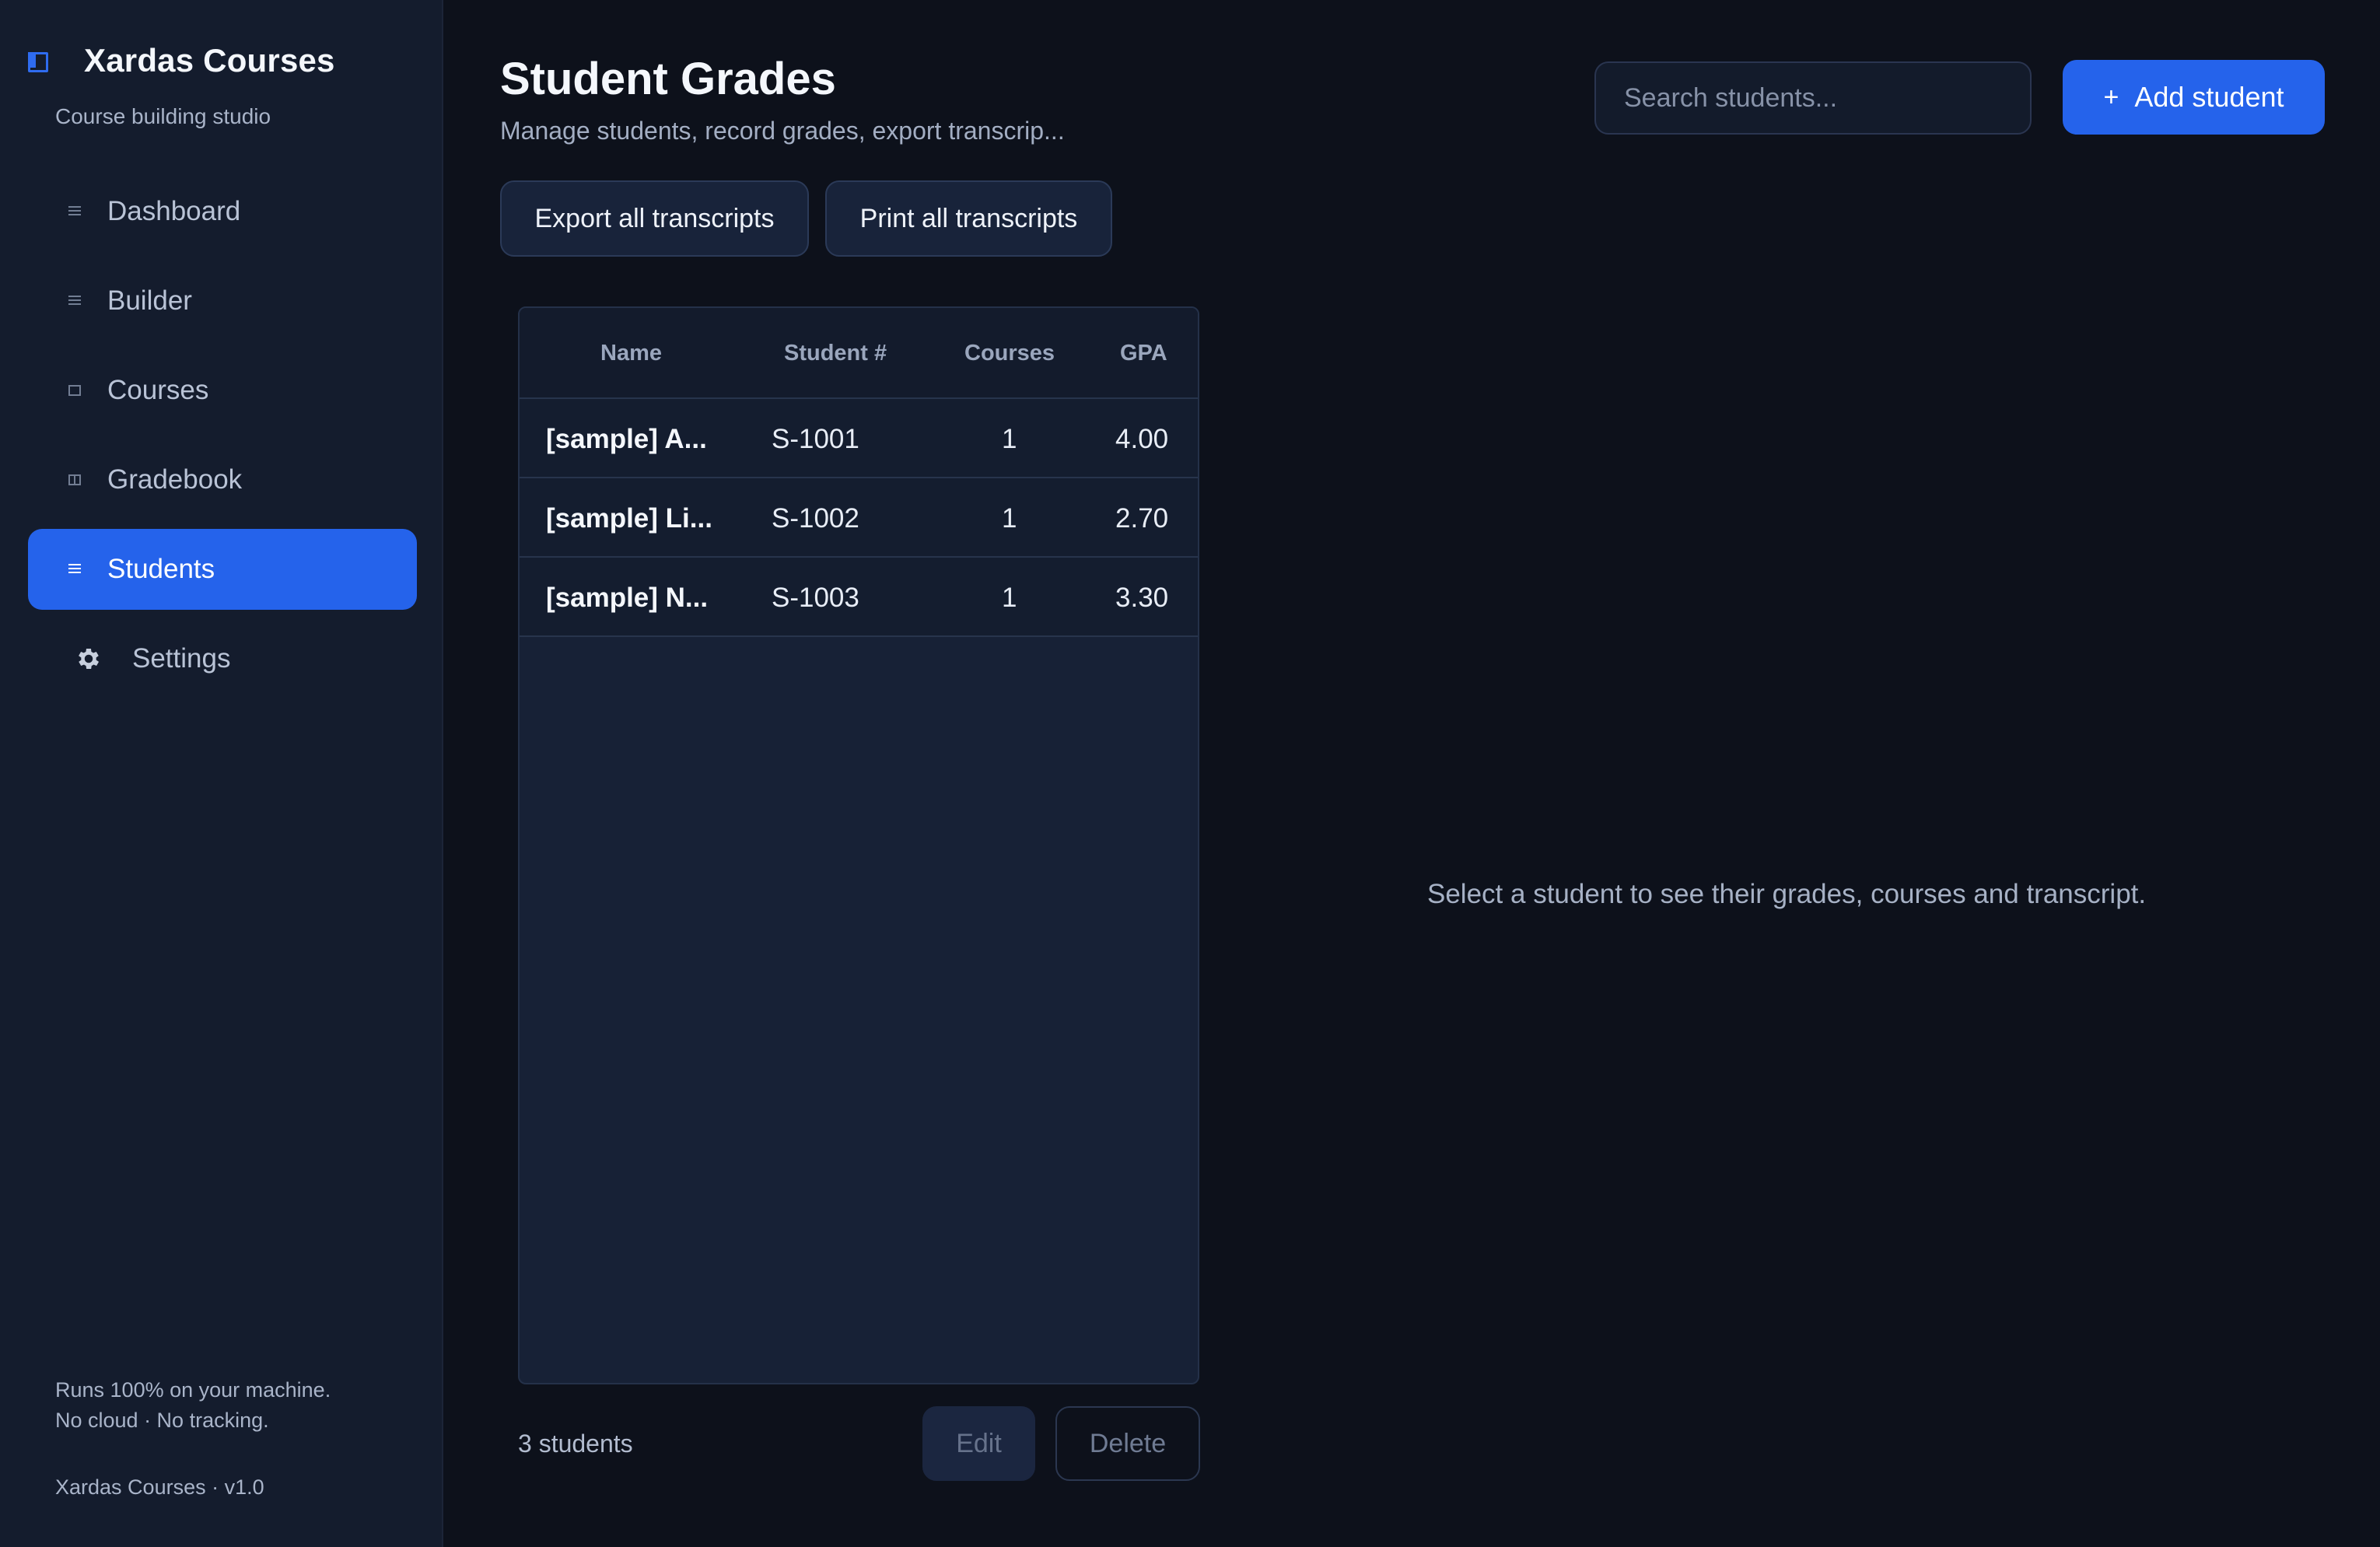  Describe the element at coordinates (1142, 519) in the screenshot. I see `student-gpa: 2.70` at that location.